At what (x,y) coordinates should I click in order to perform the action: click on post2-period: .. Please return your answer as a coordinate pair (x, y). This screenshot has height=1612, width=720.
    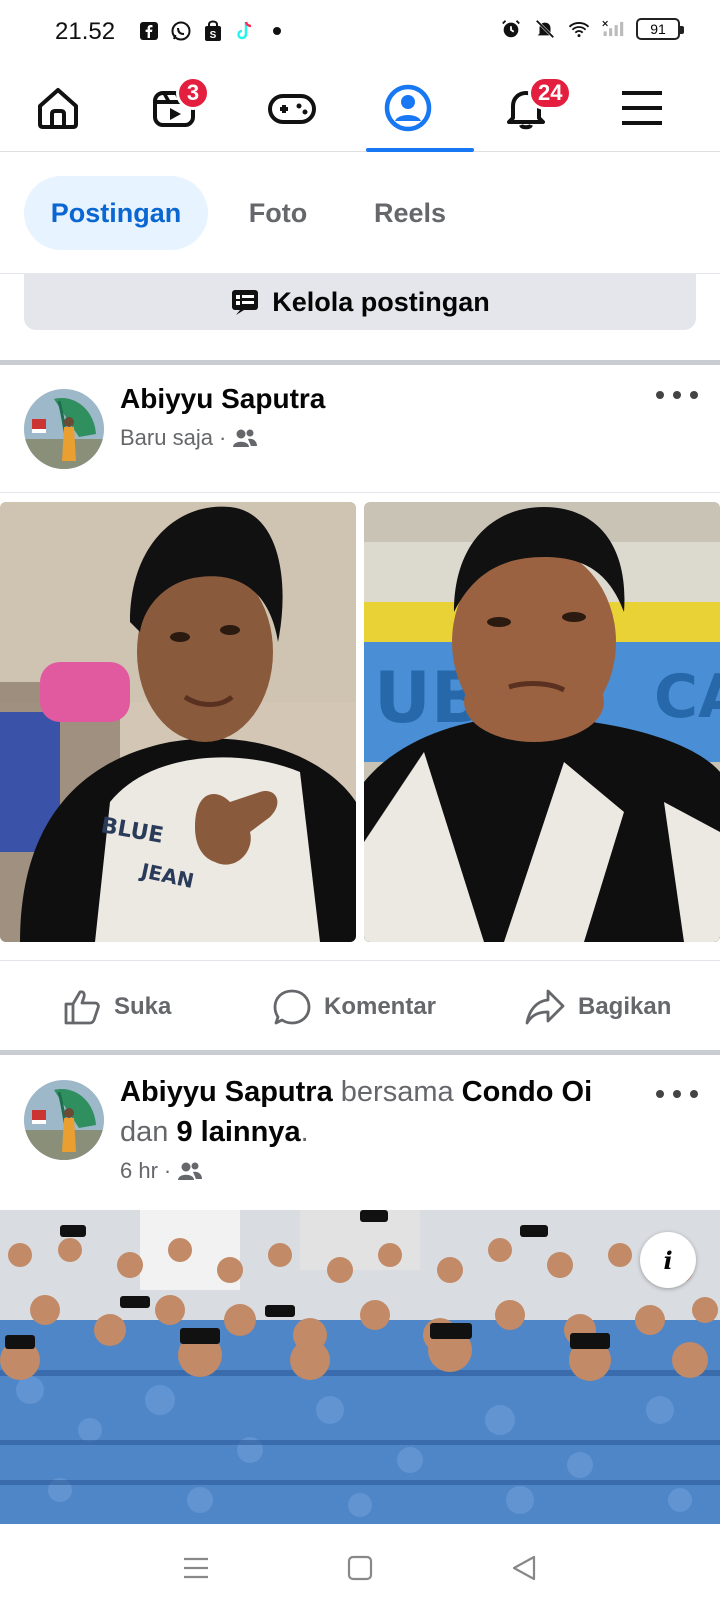
    Looking at the image, I should click on (304, 1132).